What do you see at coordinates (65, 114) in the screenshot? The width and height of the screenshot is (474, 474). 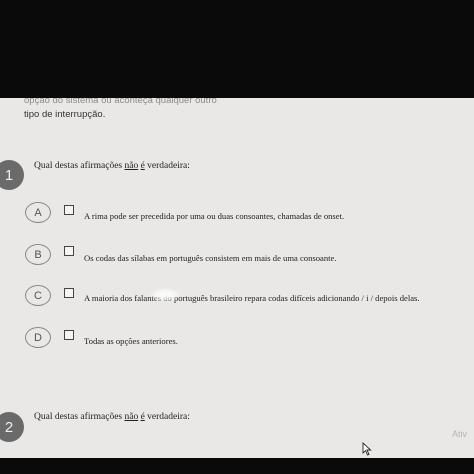 I see `instruction-line-2: tipo de interrupção.` at bounding box center [65, 114].